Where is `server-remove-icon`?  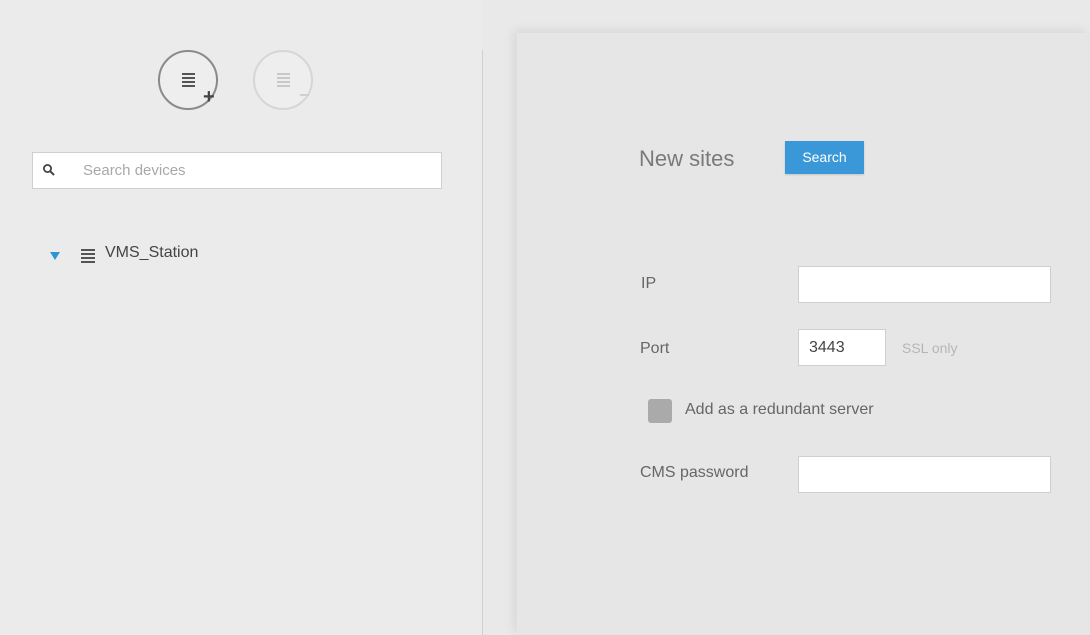
server-remove-icon is located at coordinates (283, 81).